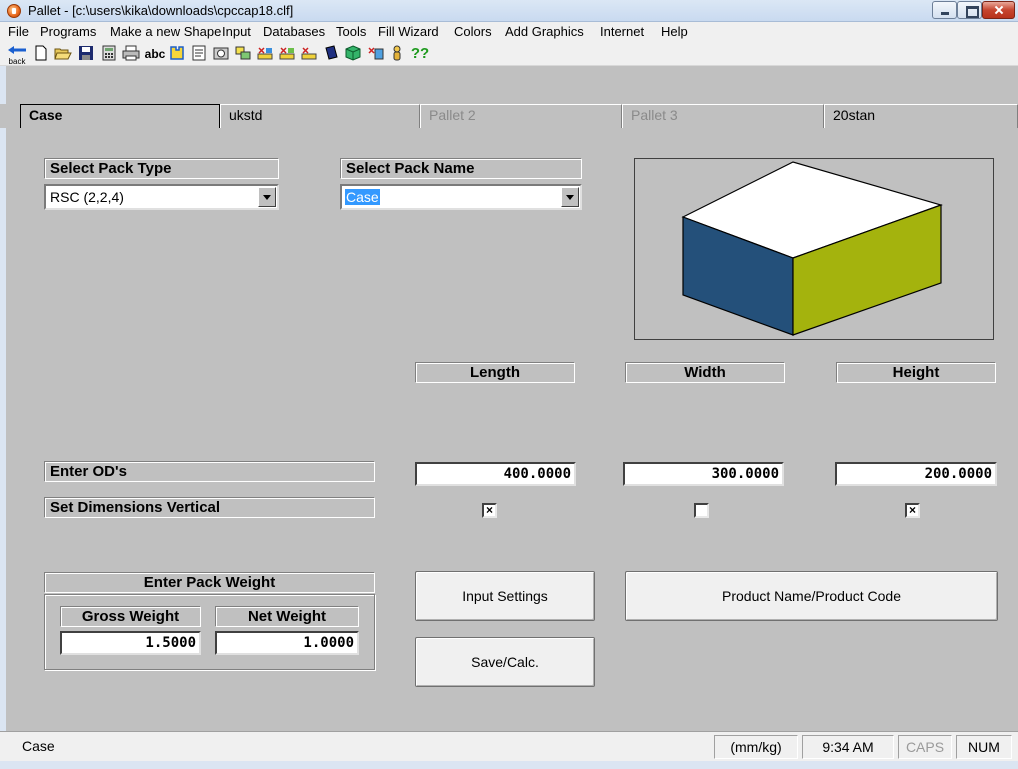  Describe the element at coordinates (848, 747) in the screenshot. I see `status-time: 9:34 AM` at that location.